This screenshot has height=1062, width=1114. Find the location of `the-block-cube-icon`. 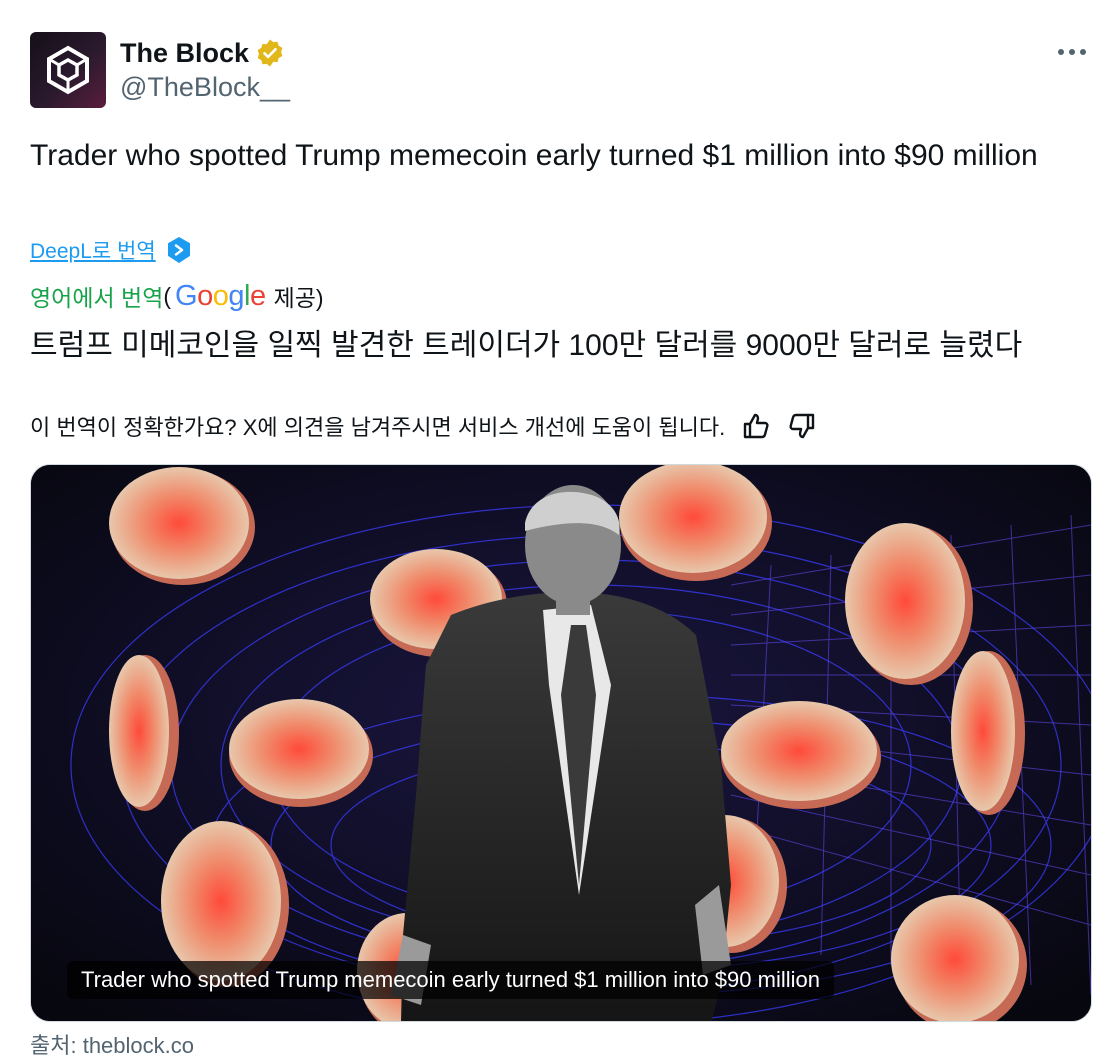

the-block-cube-icon is located at coordinates (68, 70).